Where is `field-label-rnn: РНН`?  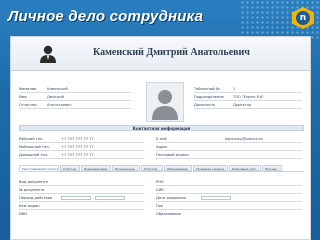 field-label-rnn: РНН is located at coordinates (160, 182).